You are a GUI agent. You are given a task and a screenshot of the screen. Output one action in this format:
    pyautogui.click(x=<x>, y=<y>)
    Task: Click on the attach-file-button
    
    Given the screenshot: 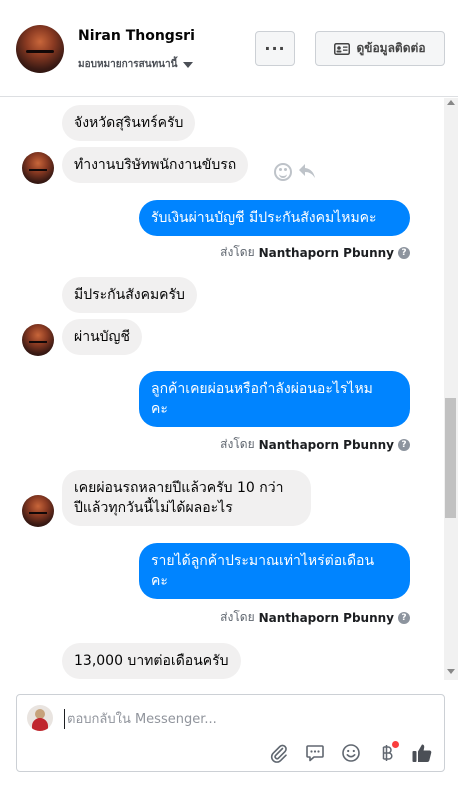 What is the action you would take?
    pyautogui.click(x=279, y=753)
    